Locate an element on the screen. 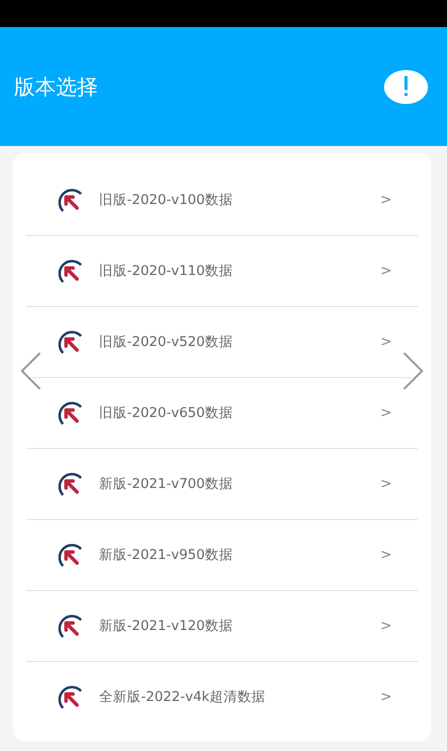 This screenshot has width=447, height=751. version-item: 旧版-2020-v110数据 > is located at coordinates (222, 271).